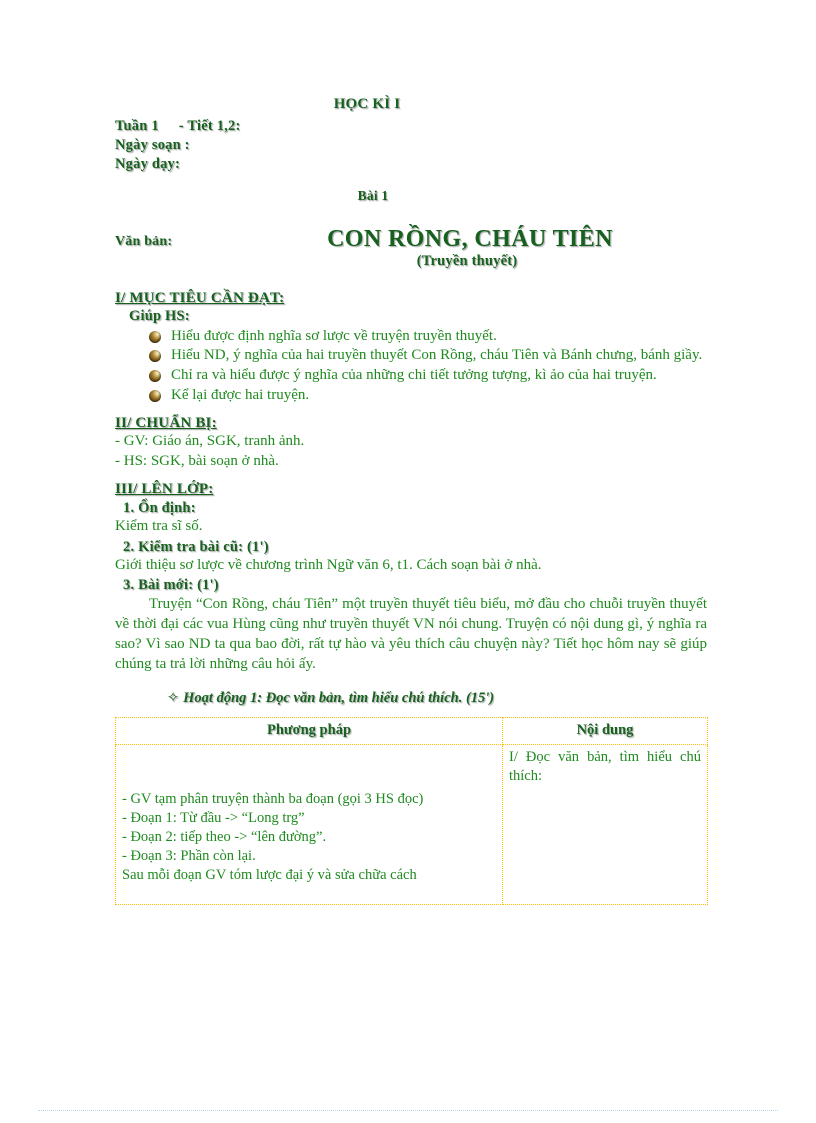 The image size is (816, 1123). What do you see at coordinates (240, 395) in the screenshot?
I see `objective-text: Kể lại được hai truyện.` at bounding box center [240, 395].